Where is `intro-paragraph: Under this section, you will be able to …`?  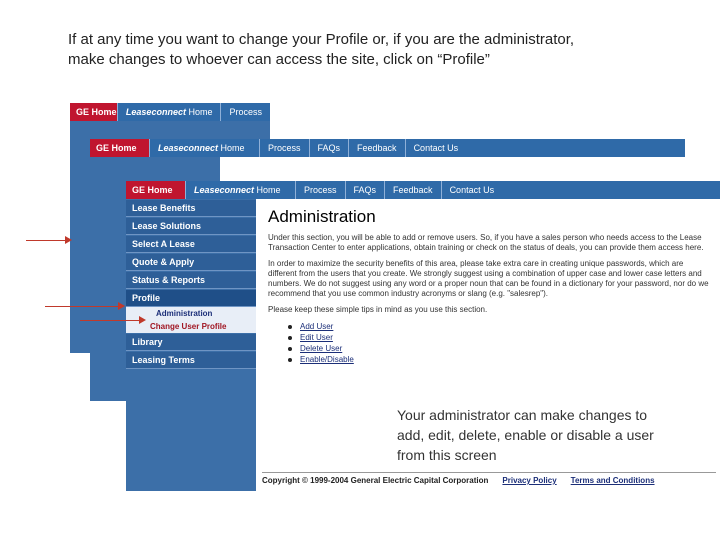 intro-paragraph: Under this section, you will be able to … is located at coordinates (486, 242).